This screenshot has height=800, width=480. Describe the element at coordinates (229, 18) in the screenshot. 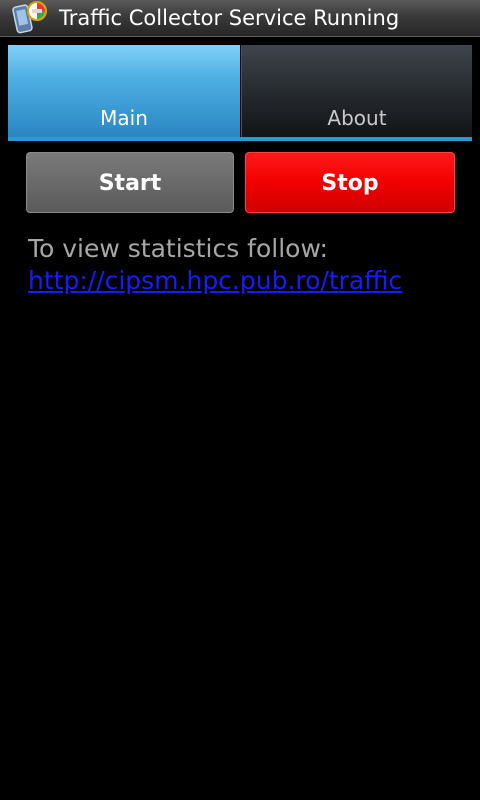

I see `window-title: Traffic Collector Service Running` at that location.